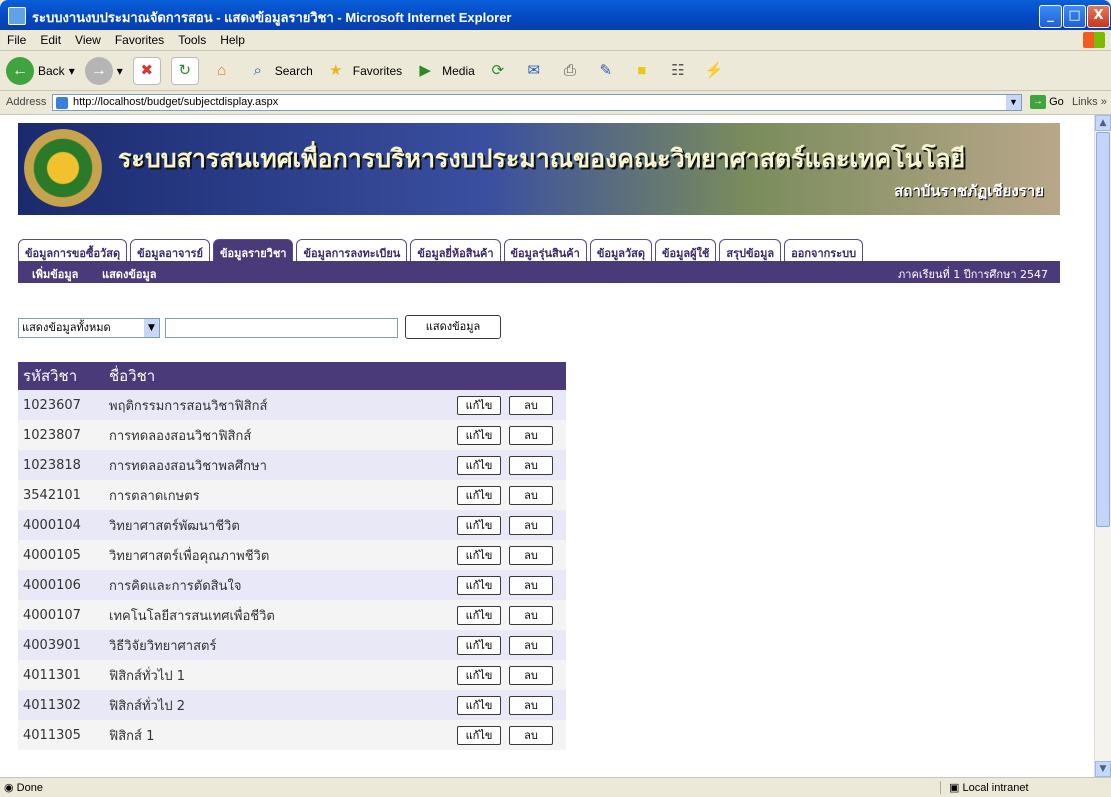 The height and width of the screenshot is (797, 1111). I want to click on subject-code: 4000105, so click(61, 555).